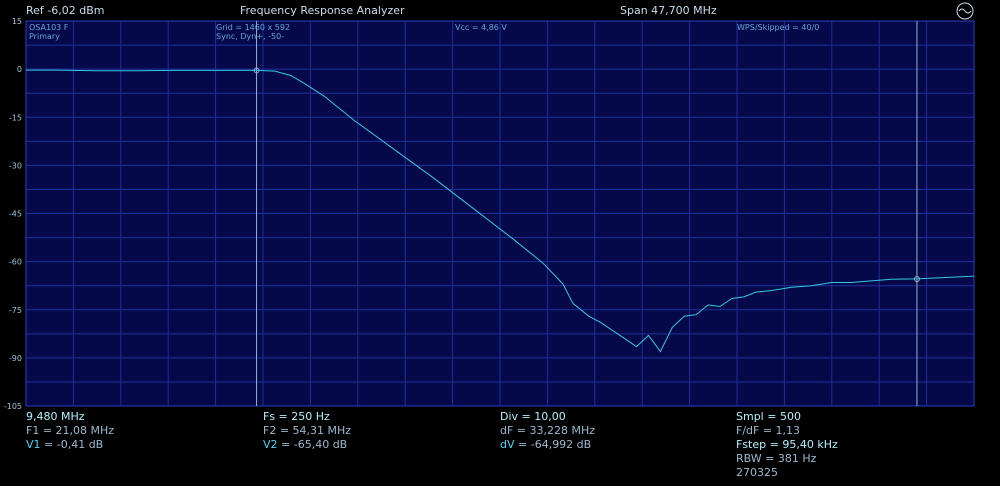  I want to click on y-axis-tick-labels: 150-15-30-45-60-75-90-105, so click(13, 214).